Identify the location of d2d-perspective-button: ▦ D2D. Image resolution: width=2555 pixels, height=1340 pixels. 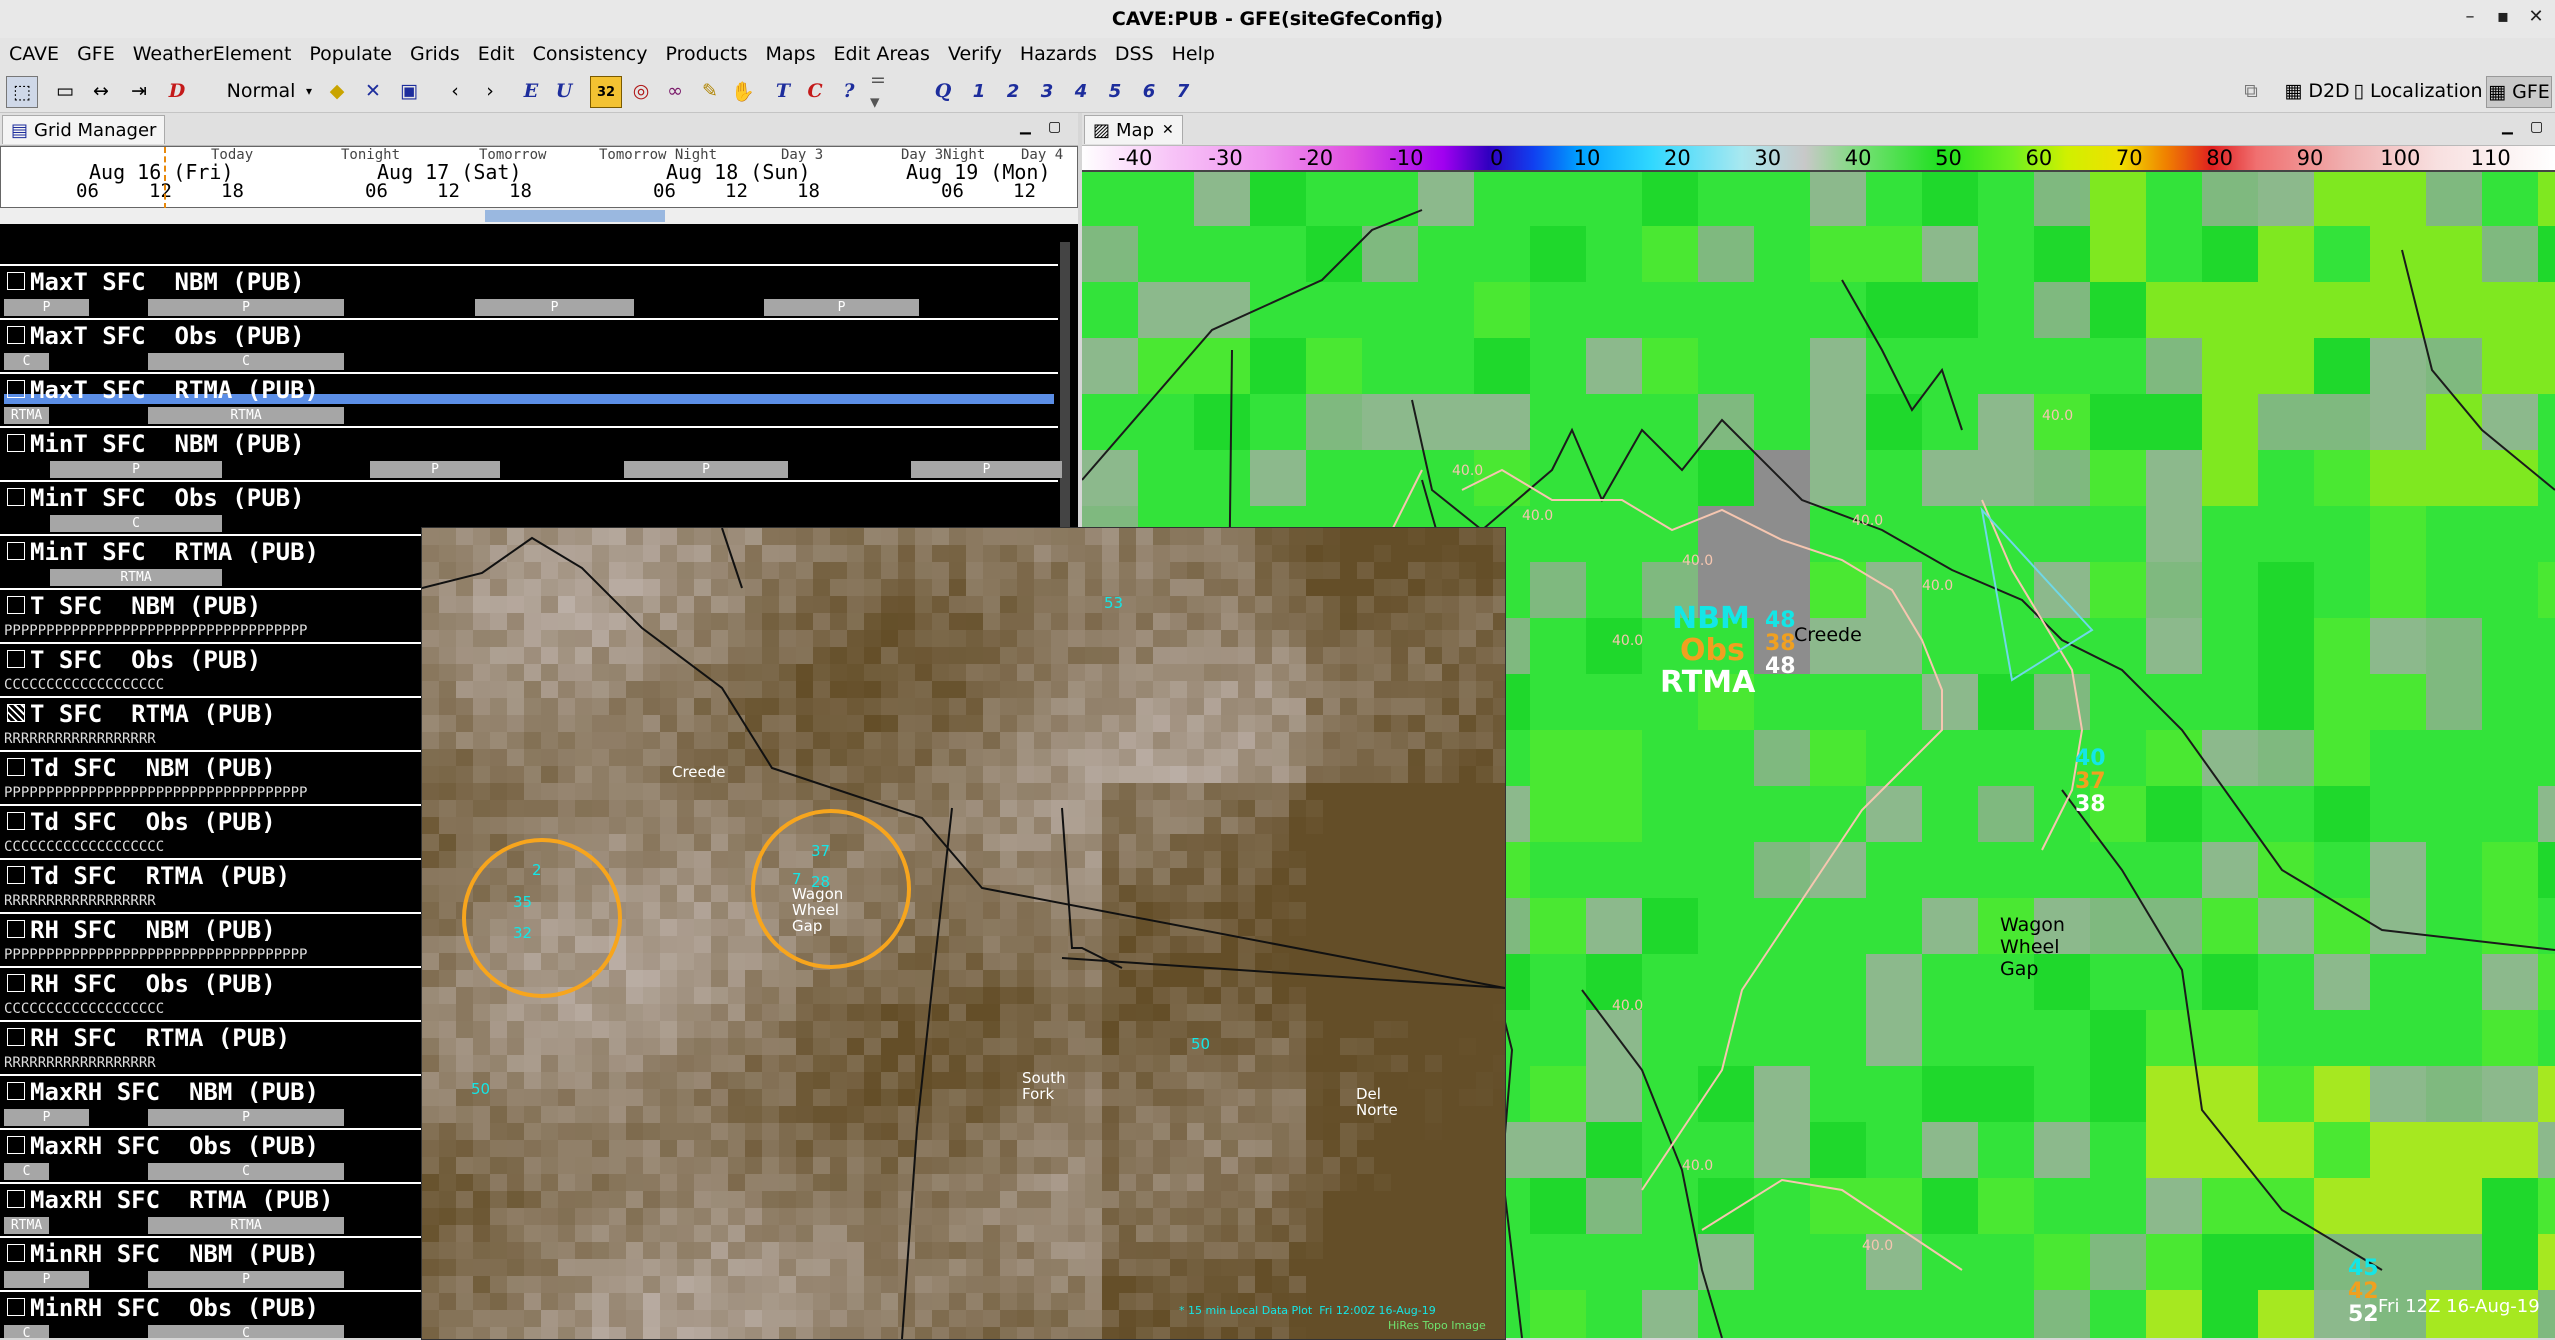
(2317, 91).